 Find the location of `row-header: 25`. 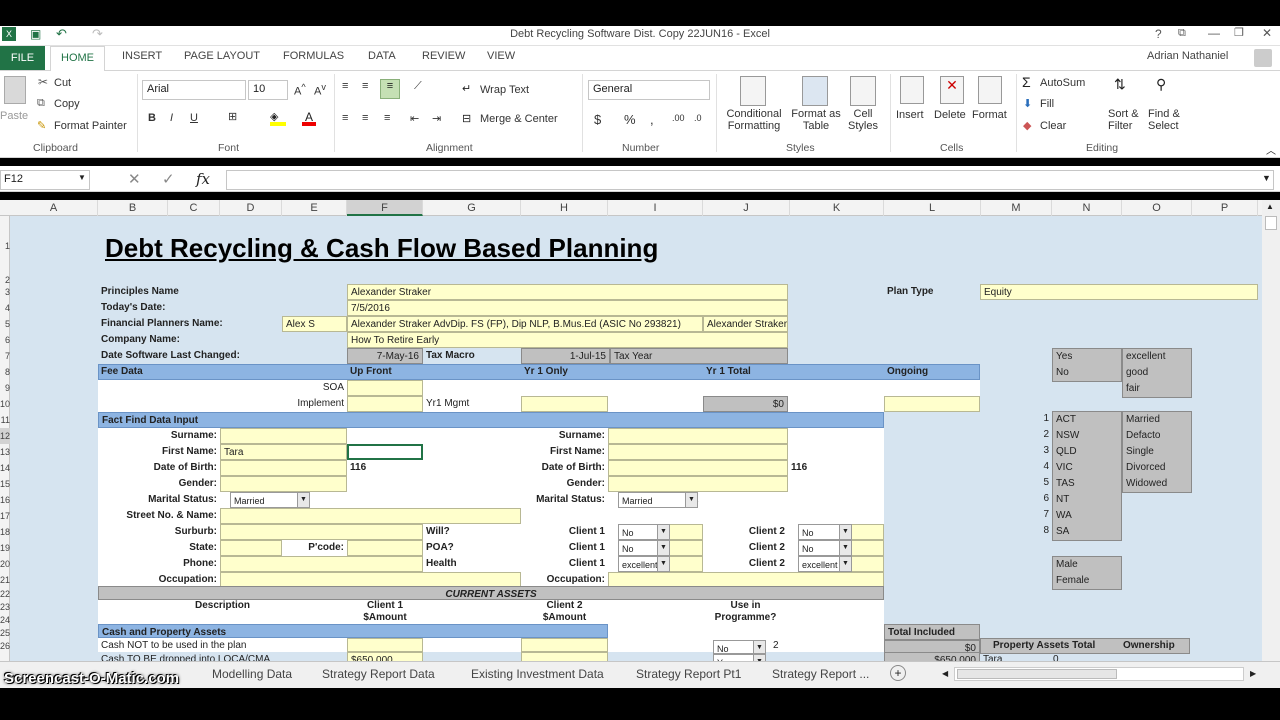

row-header: 25 is located at coordinates (5, 633).